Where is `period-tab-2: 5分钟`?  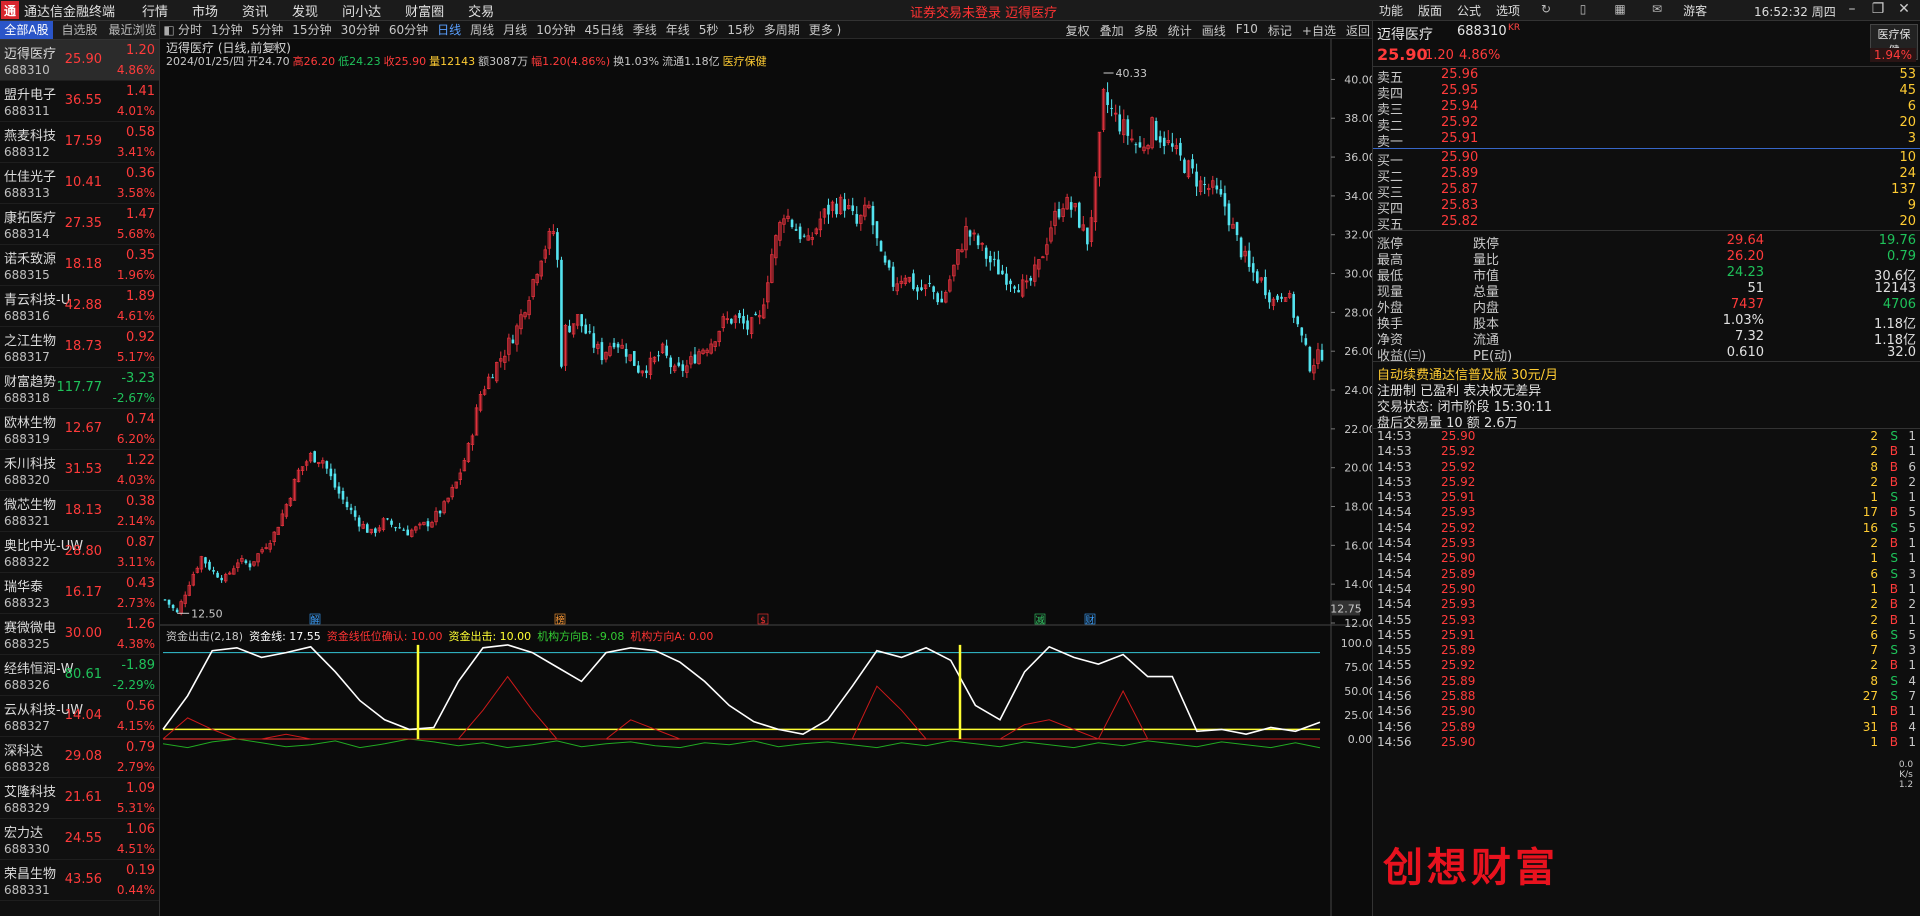 period-tab-2: 5分钟 is located at coordinates (268, 29).